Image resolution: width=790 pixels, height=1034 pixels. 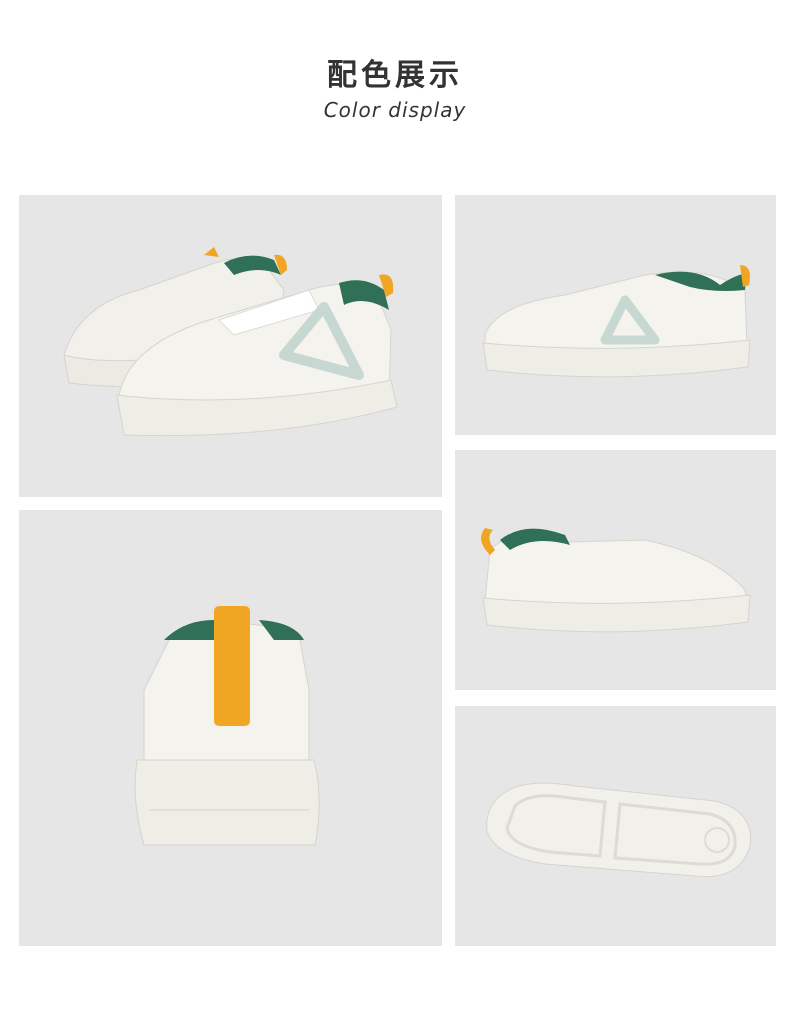 I want to click on photo-outsole-bottom-view, so click(x=615, y=826).